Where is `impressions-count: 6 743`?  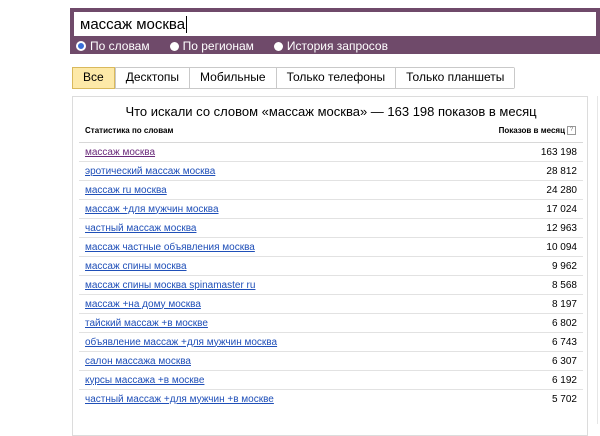
impressions-count: 6 743 is located at coordinates (564, 342).